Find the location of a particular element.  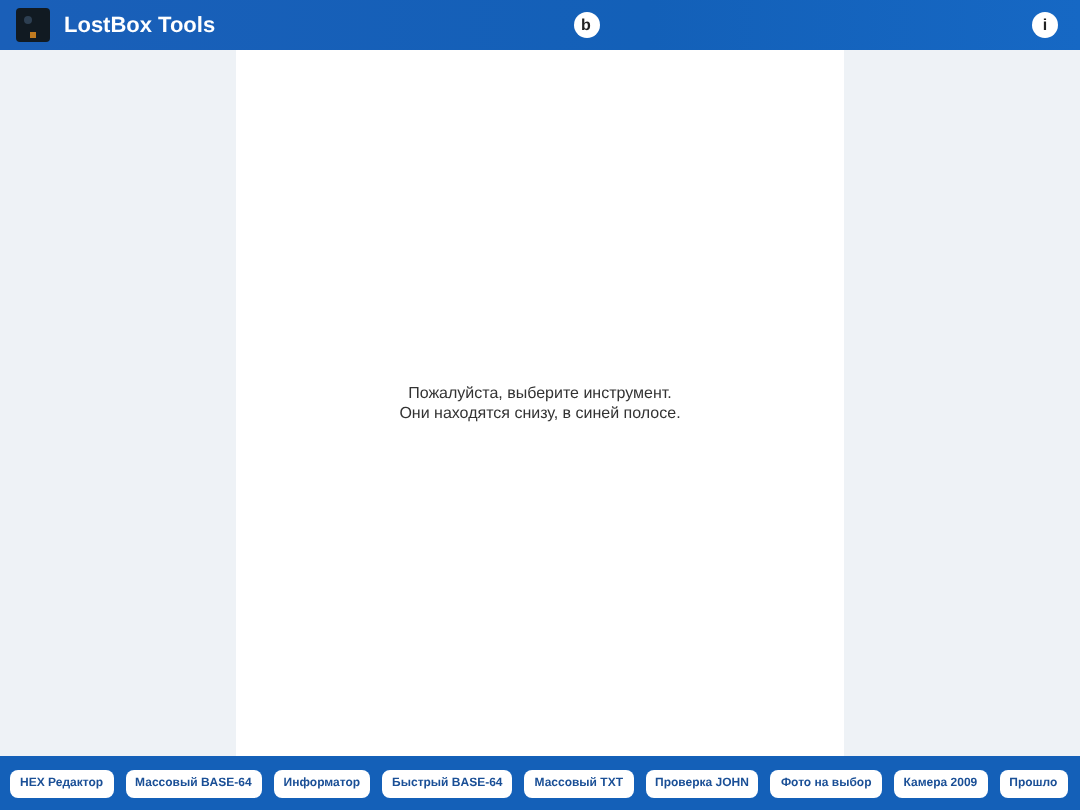

instruction-text: Пожалуйста, выберите инструмент. Они находятся снизу, в синей полосе. is located at coordinates (540, 403).